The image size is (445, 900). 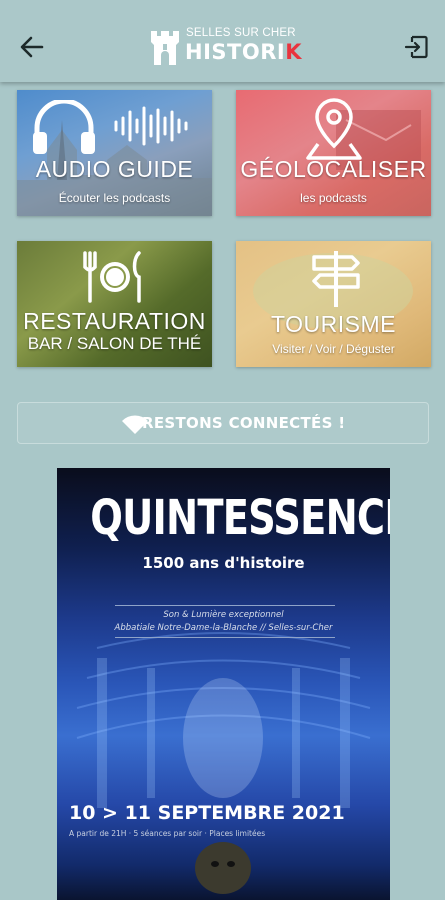 I want to click on tile-title: TOURISME, so click(x=333, y=324).